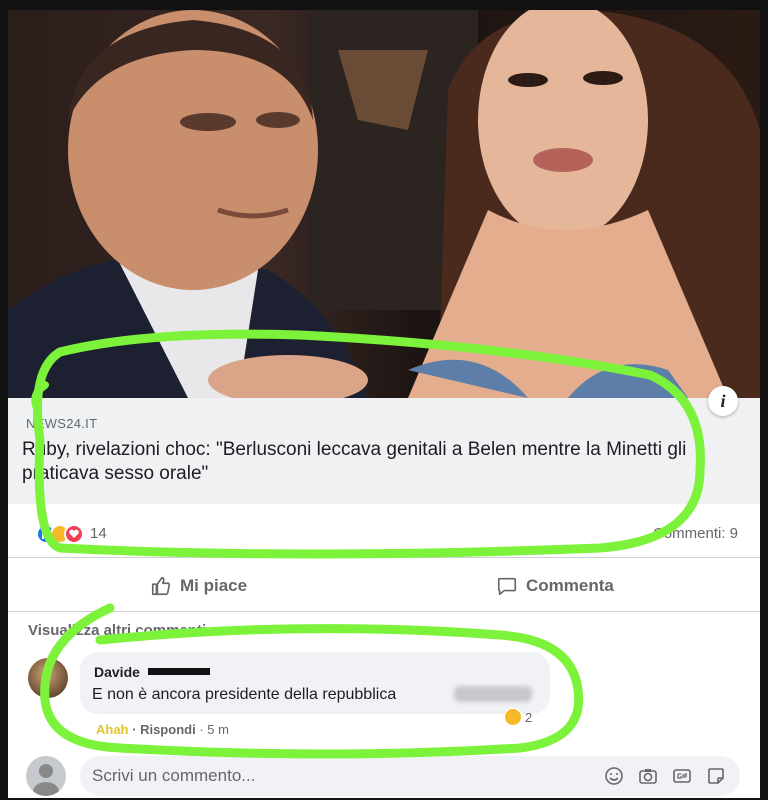  What do you see at coordinates (682, 776) in the screenshot?
I see `gif-icon` at bounding box center [682, 776].